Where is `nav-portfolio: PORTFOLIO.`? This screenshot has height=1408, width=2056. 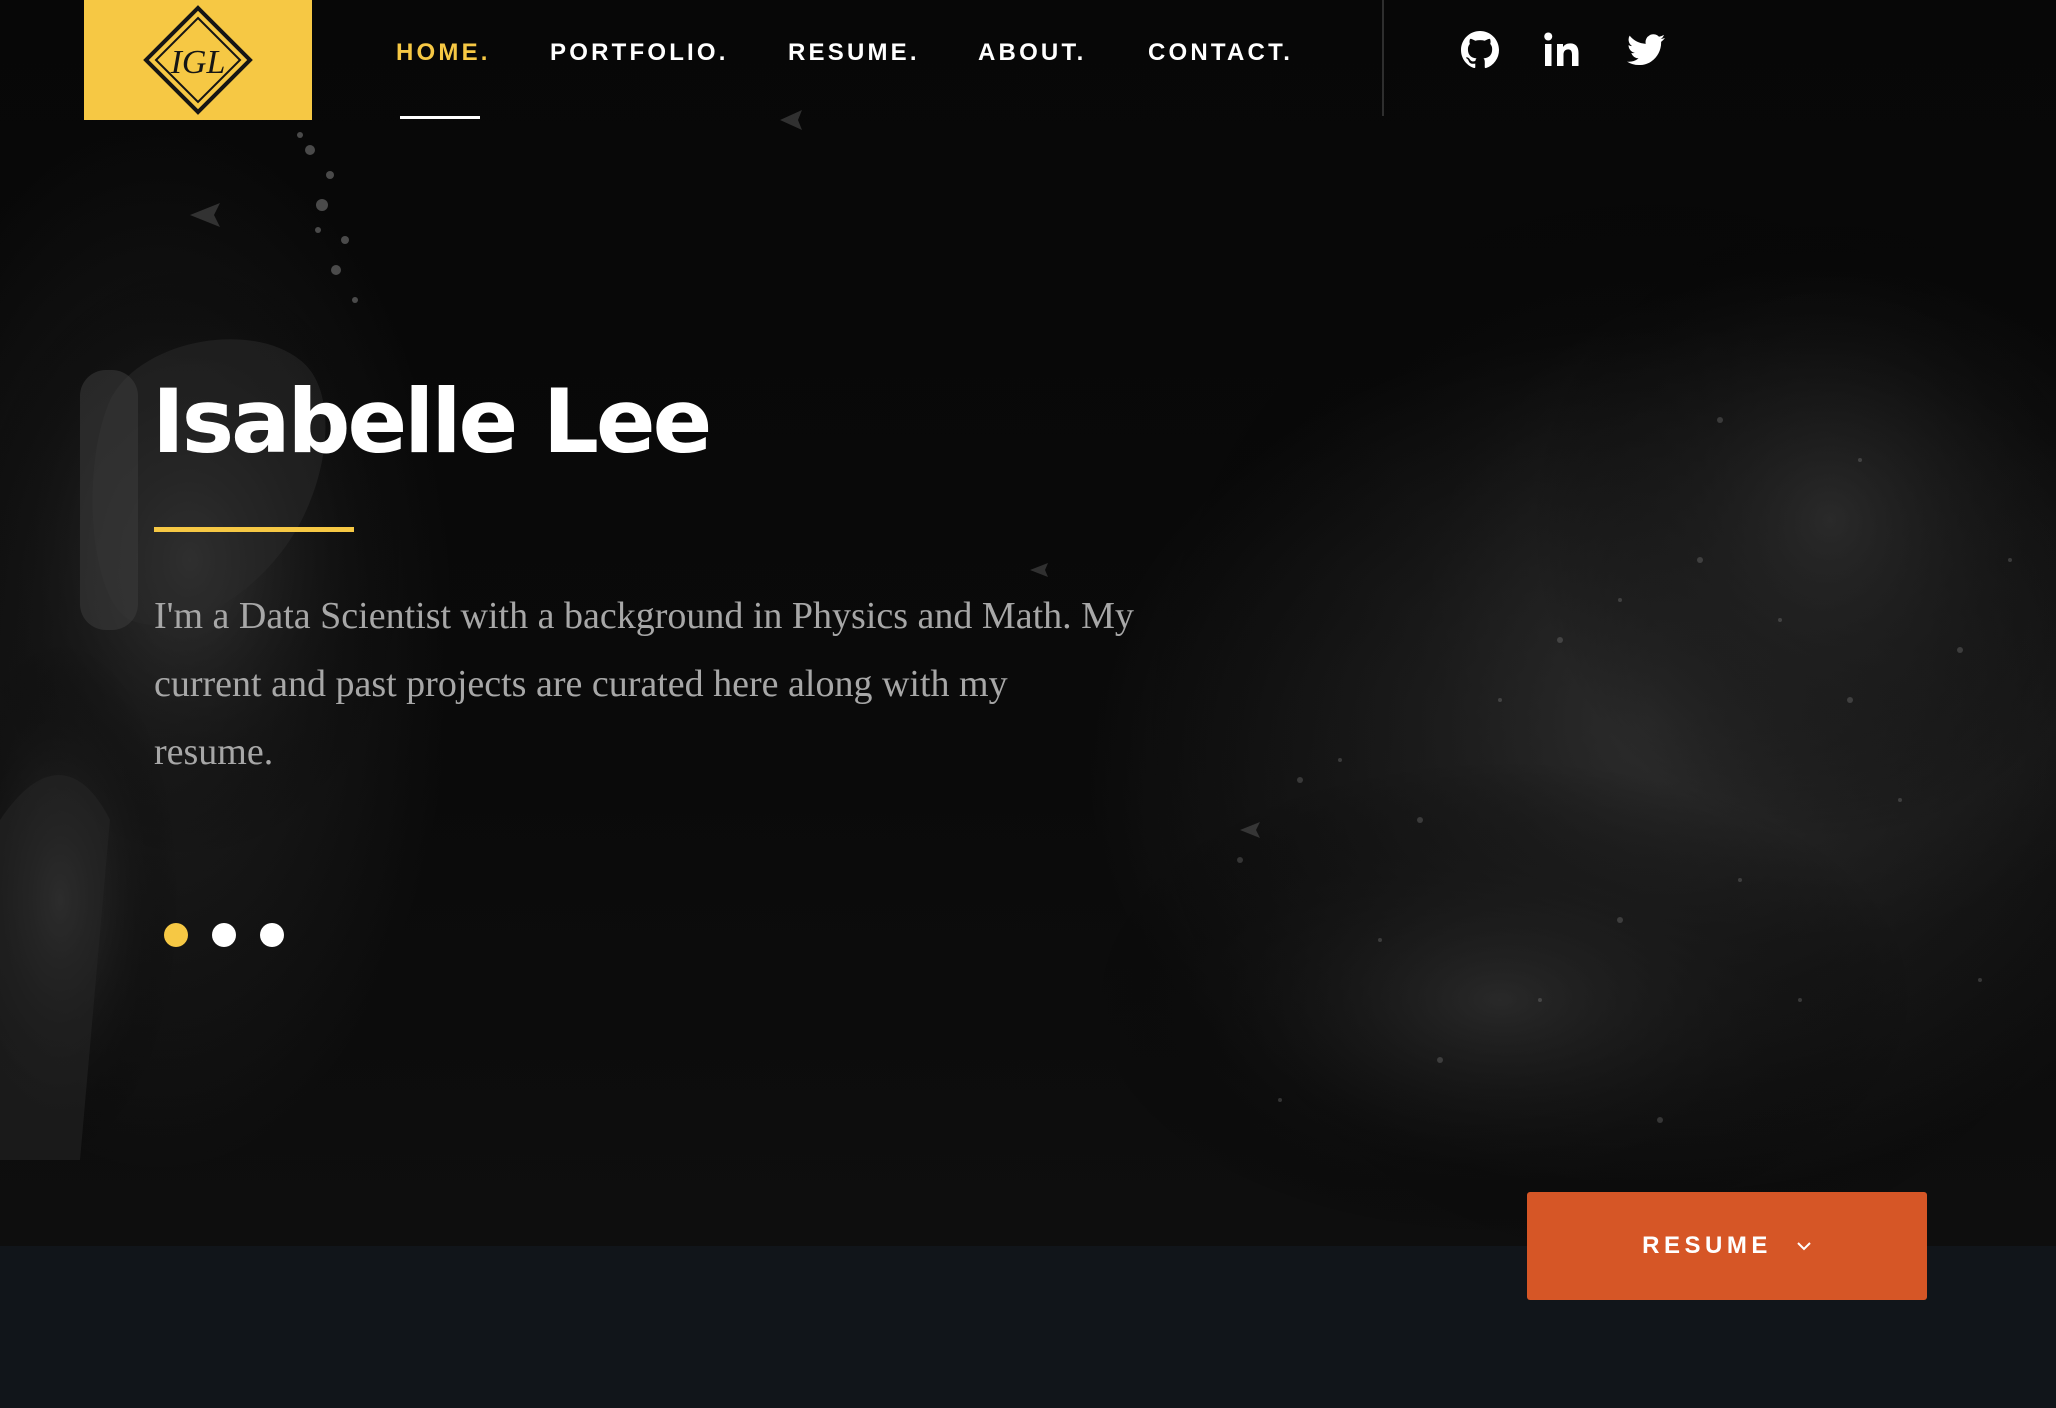 nav-portfolio: PORTFOLIO. is located at coordinates (639, 53).